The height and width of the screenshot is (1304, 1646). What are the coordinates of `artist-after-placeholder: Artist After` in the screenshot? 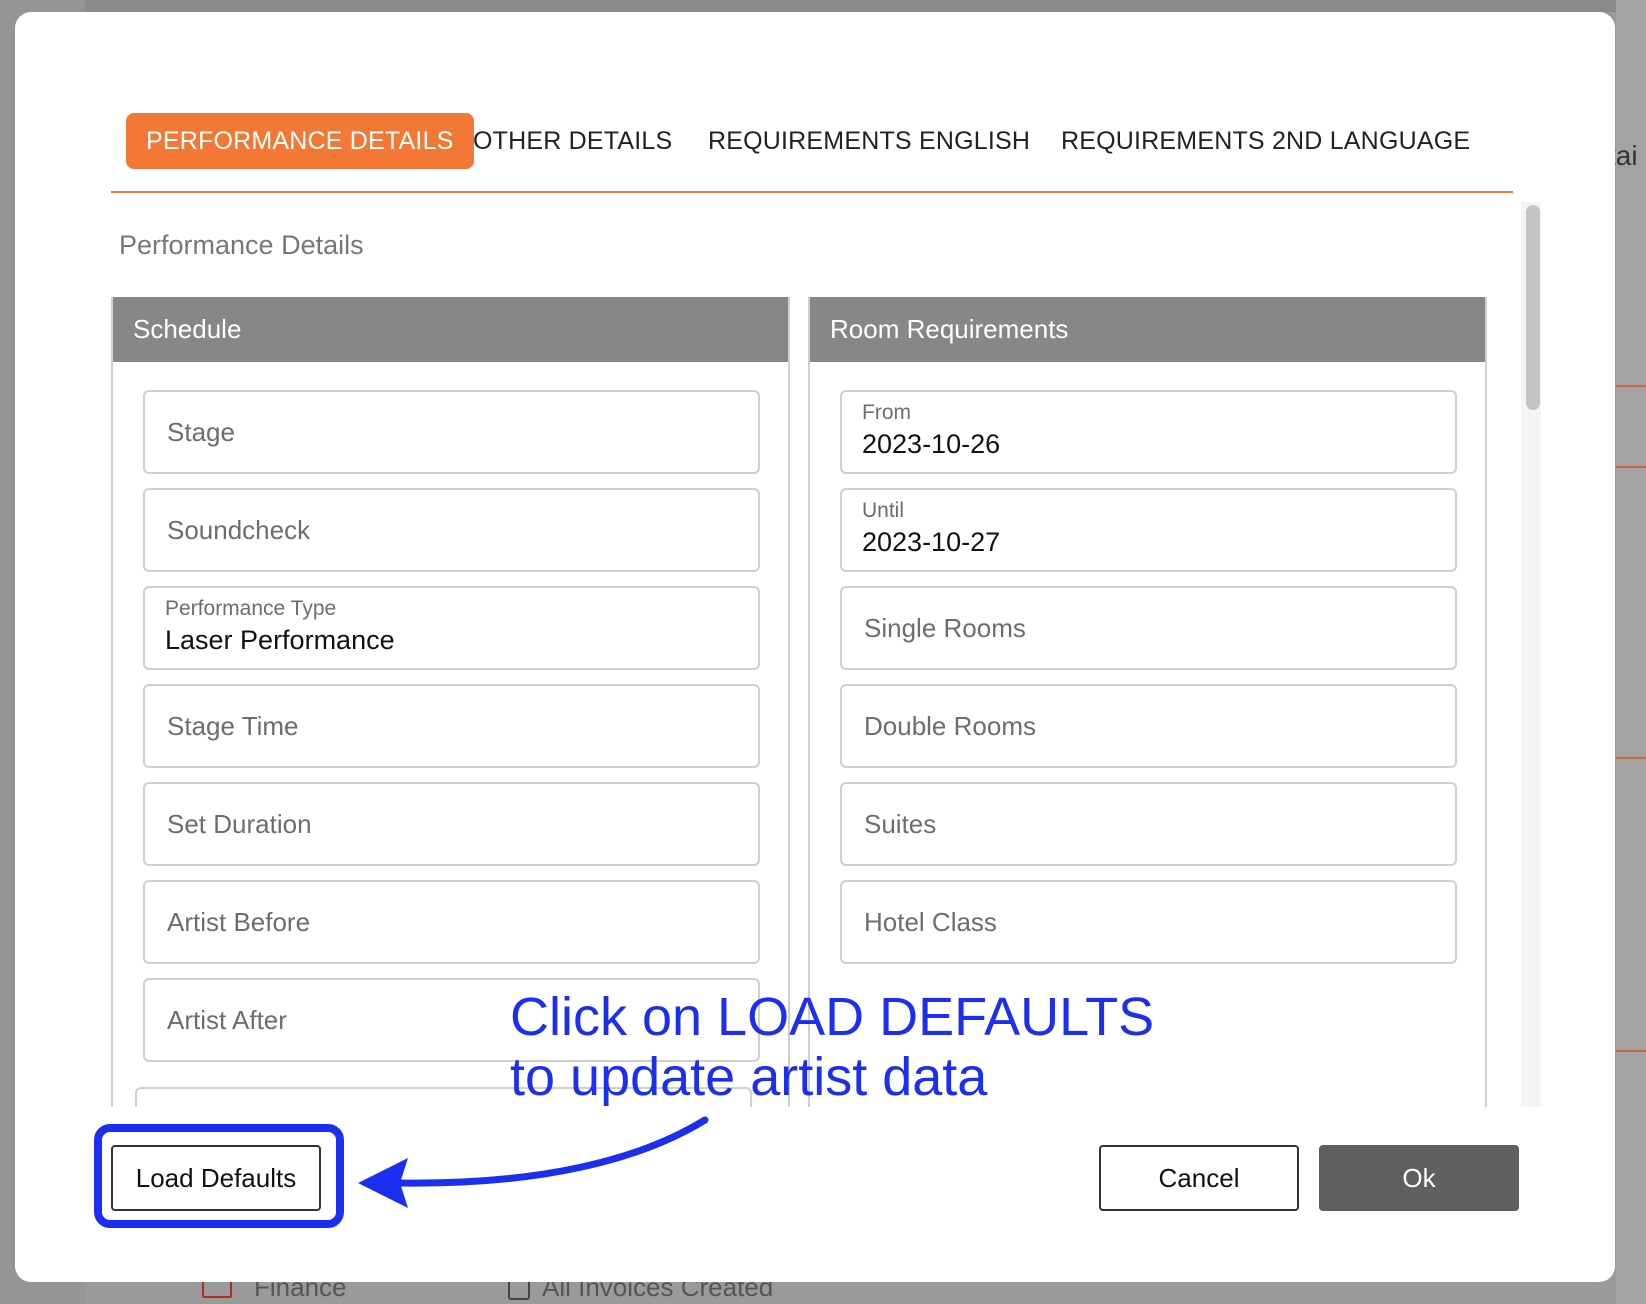 It's located at (227, 1020).